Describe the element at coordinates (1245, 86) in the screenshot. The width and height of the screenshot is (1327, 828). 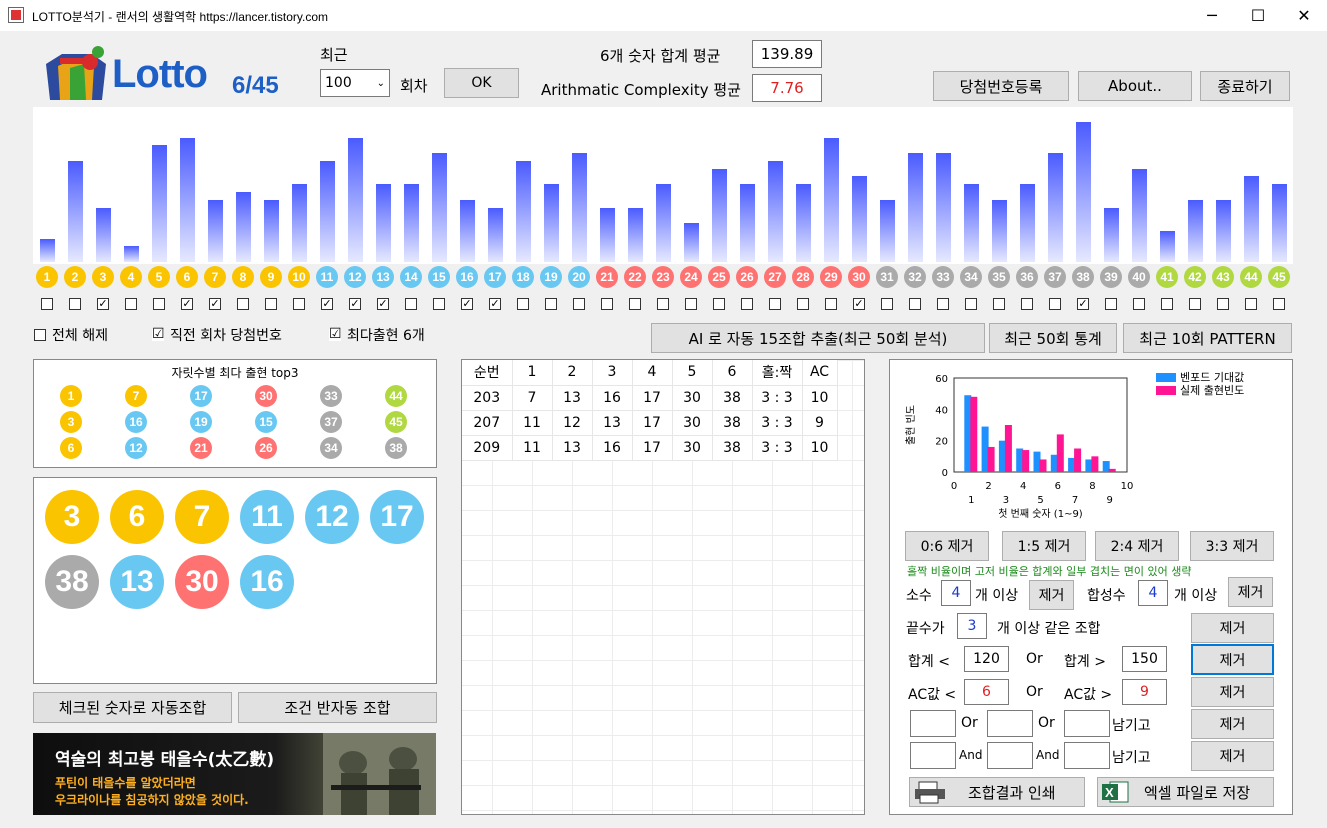
I see `exit-button: 종료하기` at that location.